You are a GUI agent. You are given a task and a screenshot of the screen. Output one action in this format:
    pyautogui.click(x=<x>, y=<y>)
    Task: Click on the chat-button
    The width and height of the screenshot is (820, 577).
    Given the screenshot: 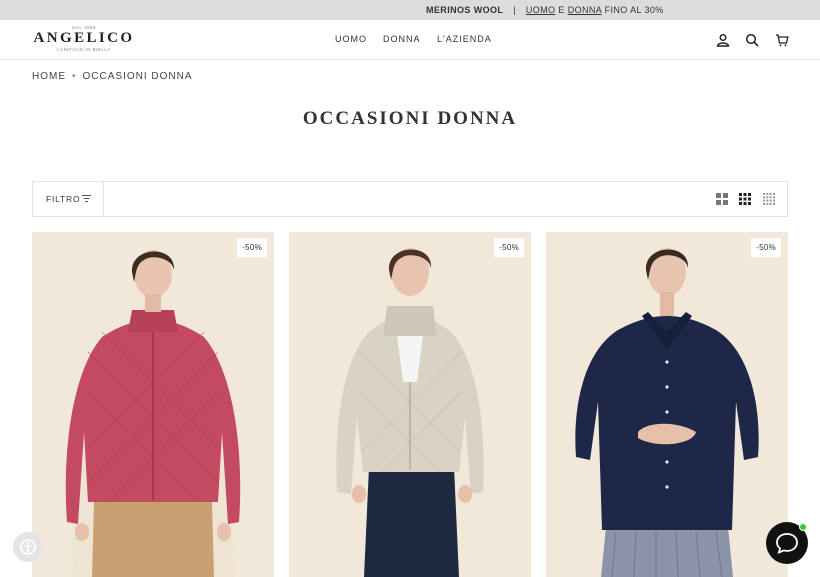 What is the action you would take?
    pyautogui.click(x=787, y=543)
    